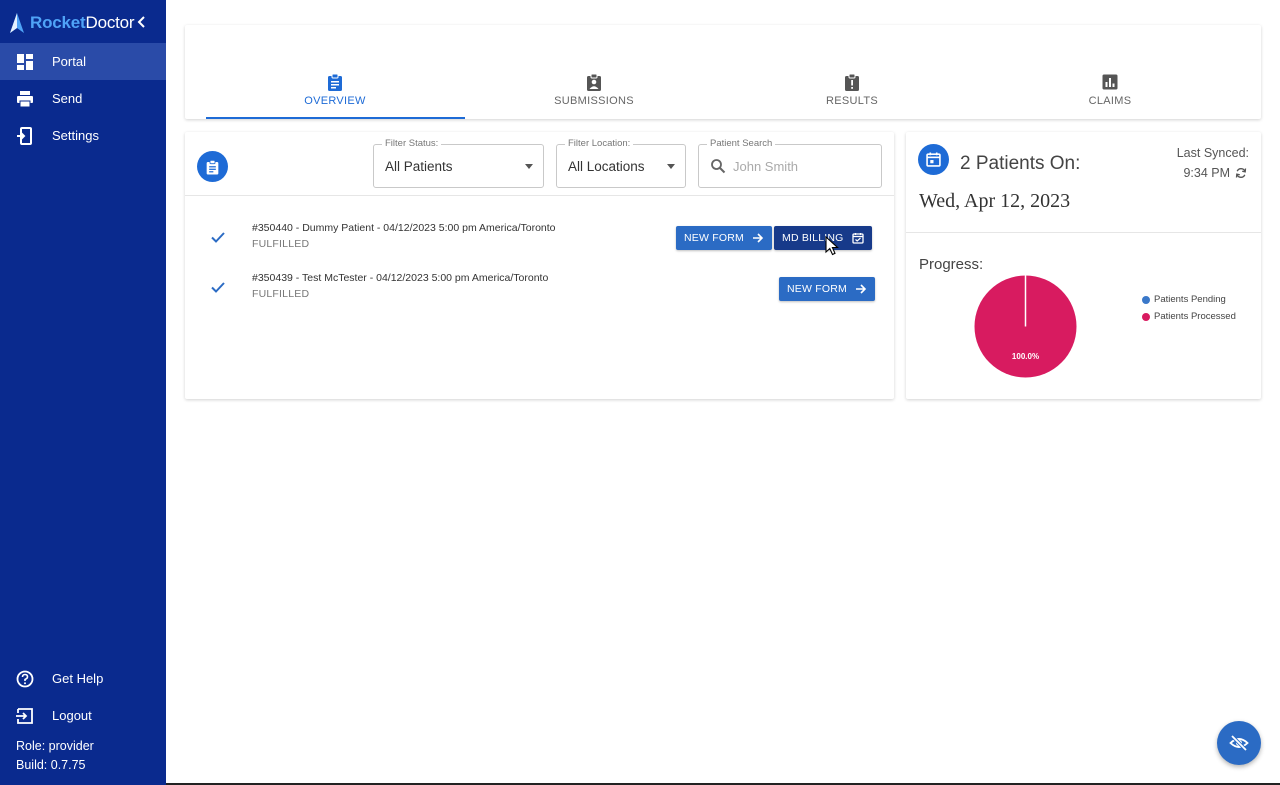  What do you see at coordinates (594, 82) in the screenshot?
I see `assignment-ind-icon` at bounding box center [594, 82].